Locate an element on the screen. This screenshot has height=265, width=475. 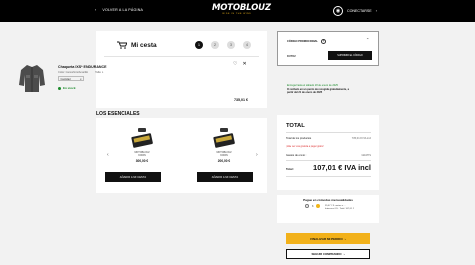
installment-total: Intereses 0% · Total: 107,01 € is located at coordinates (340, 209).